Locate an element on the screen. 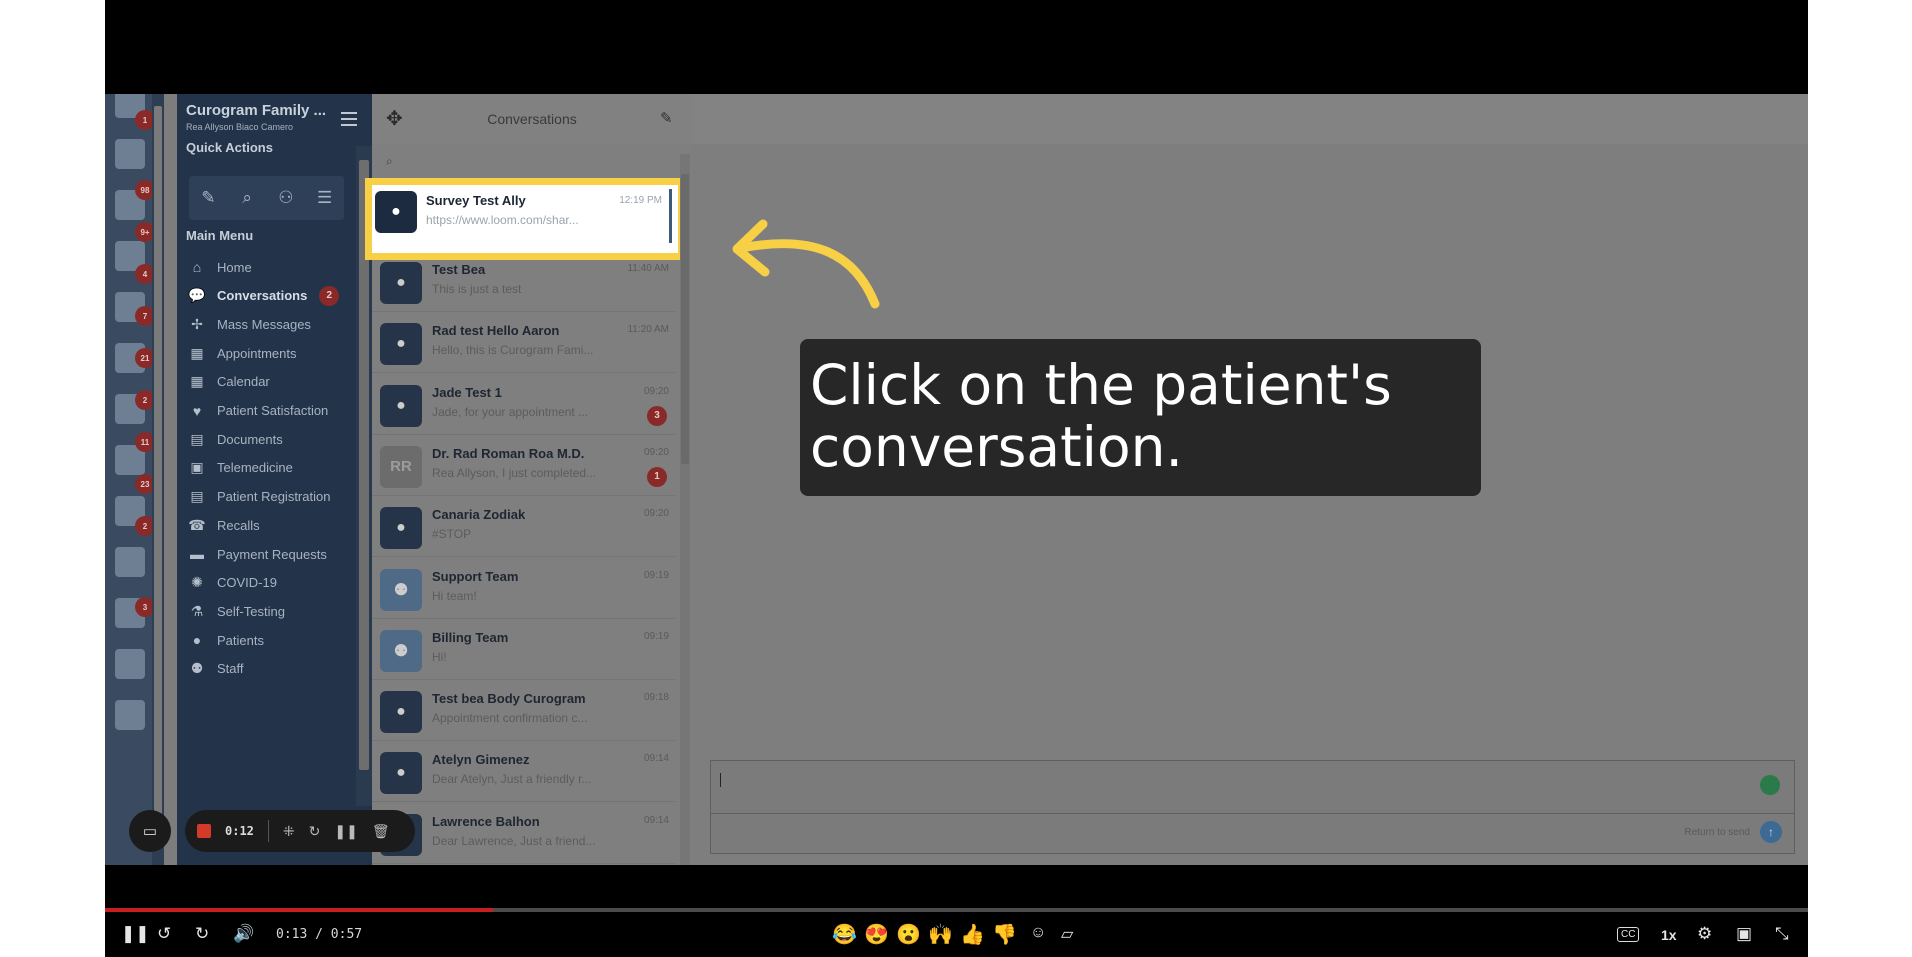 This screenshot has height=957, width=1912. volume-icon: 🔊 is located at coordinates (243, 934).